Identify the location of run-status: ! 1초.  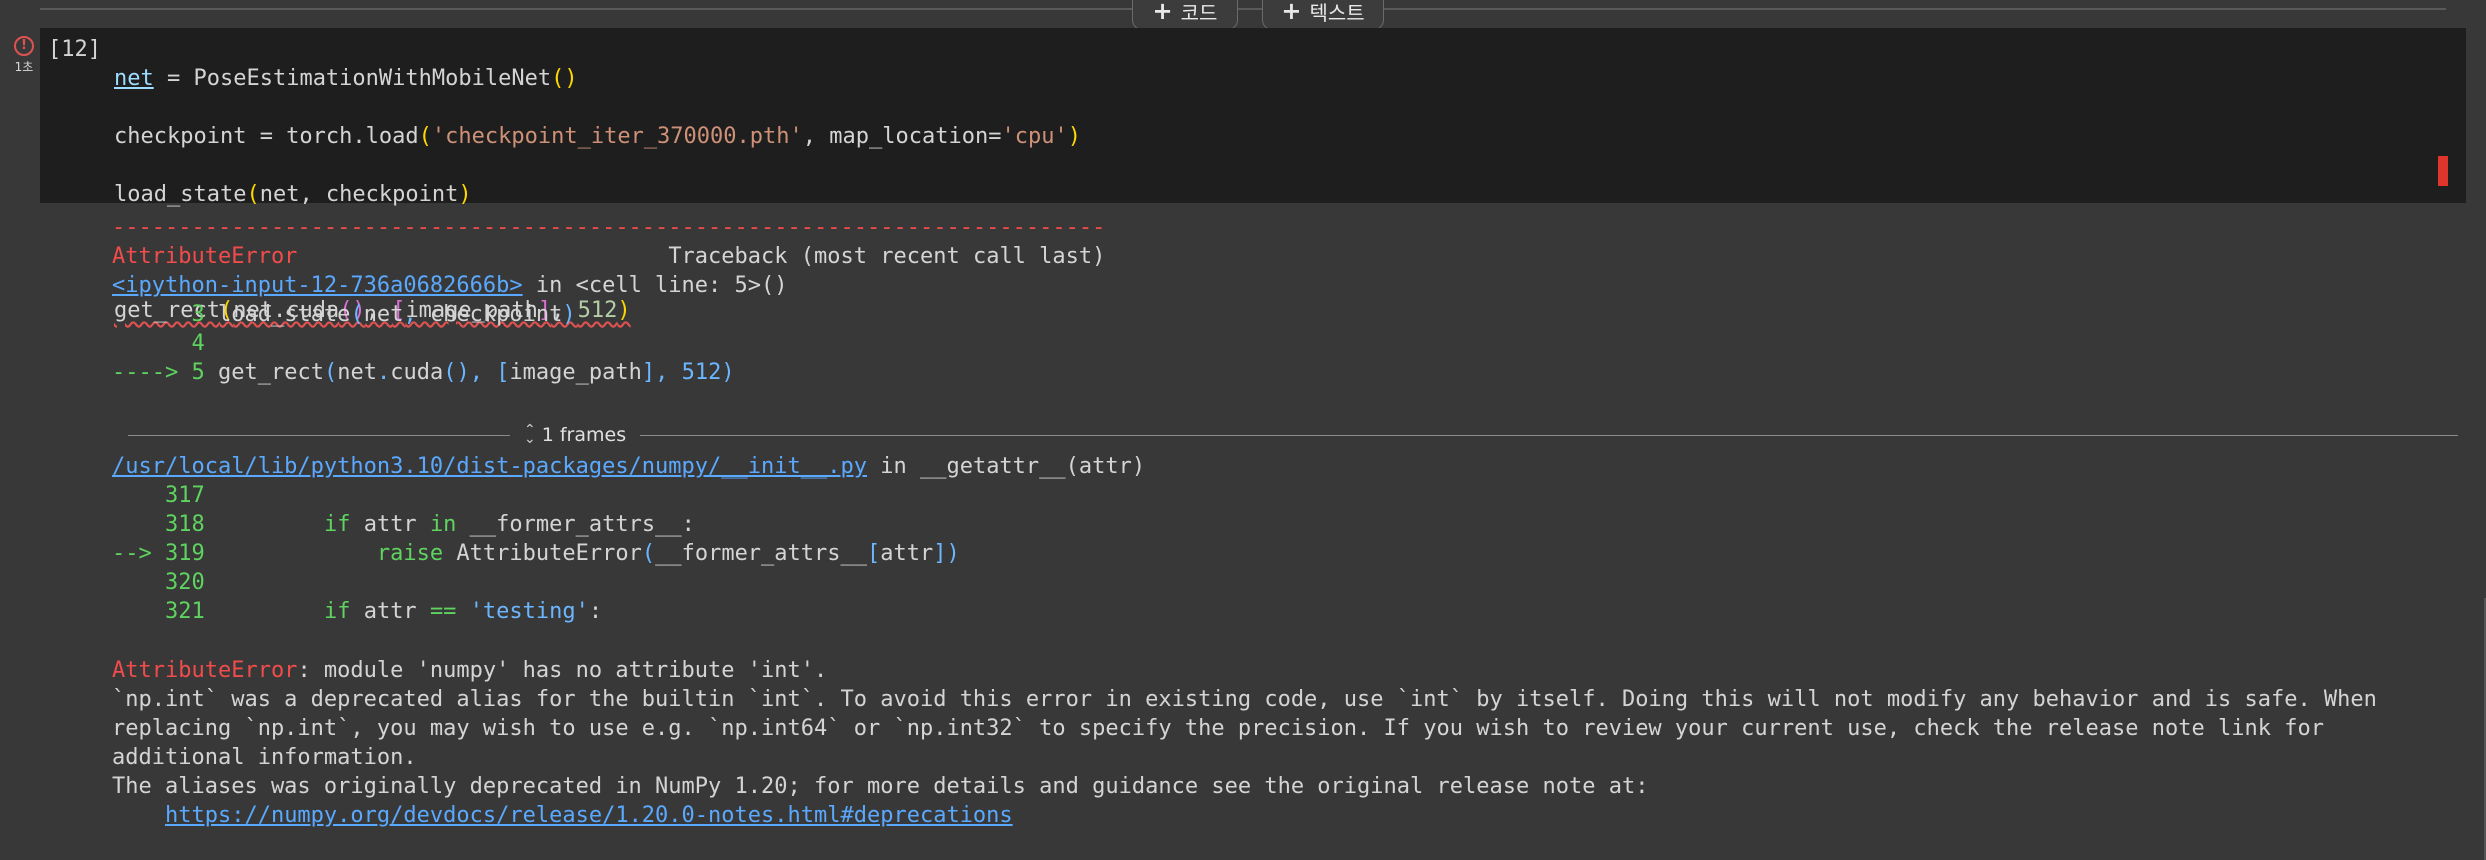
(24, 55).